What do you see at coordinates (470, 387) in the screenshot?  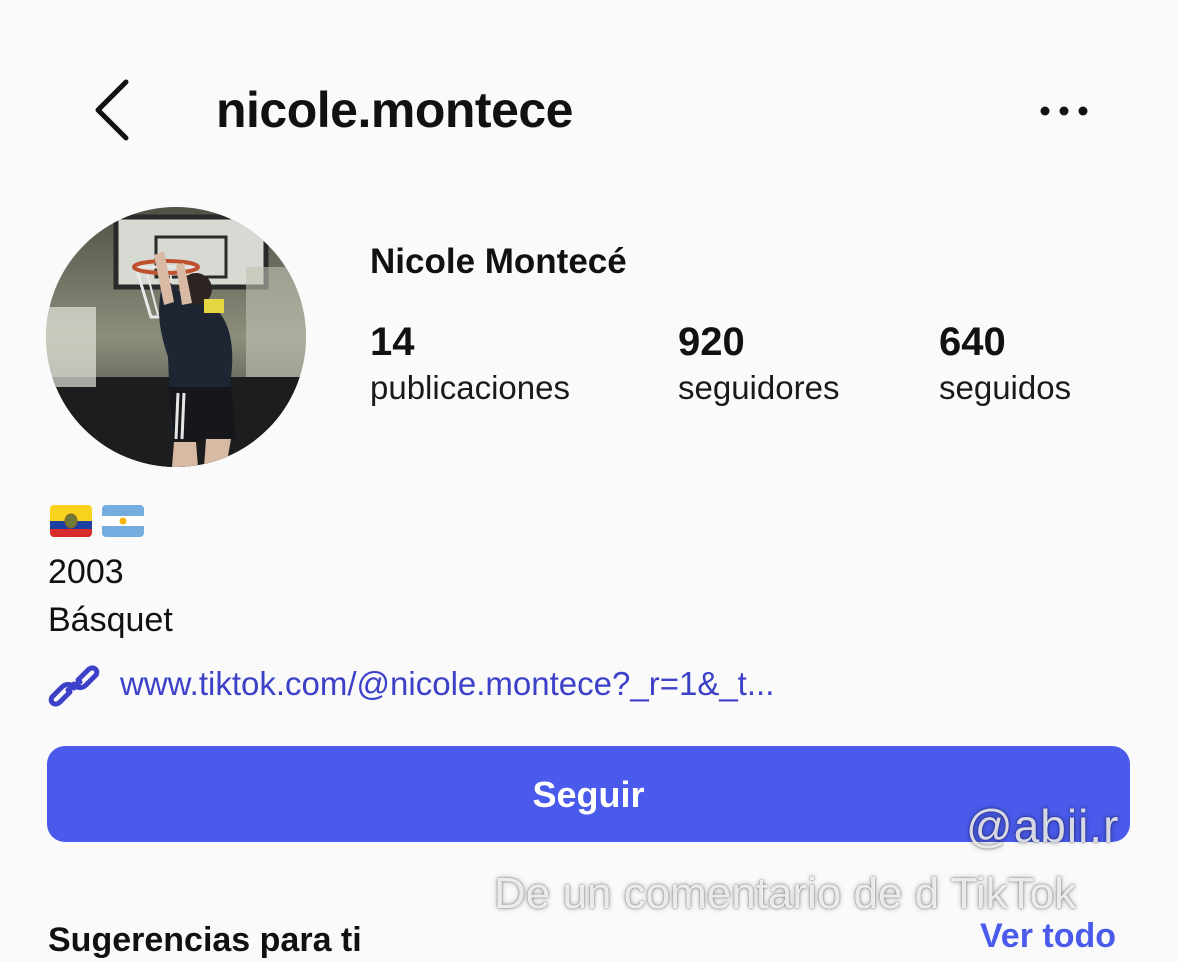 I see `stat-posts-label: publicaciones` at bounding box center [470, 387].